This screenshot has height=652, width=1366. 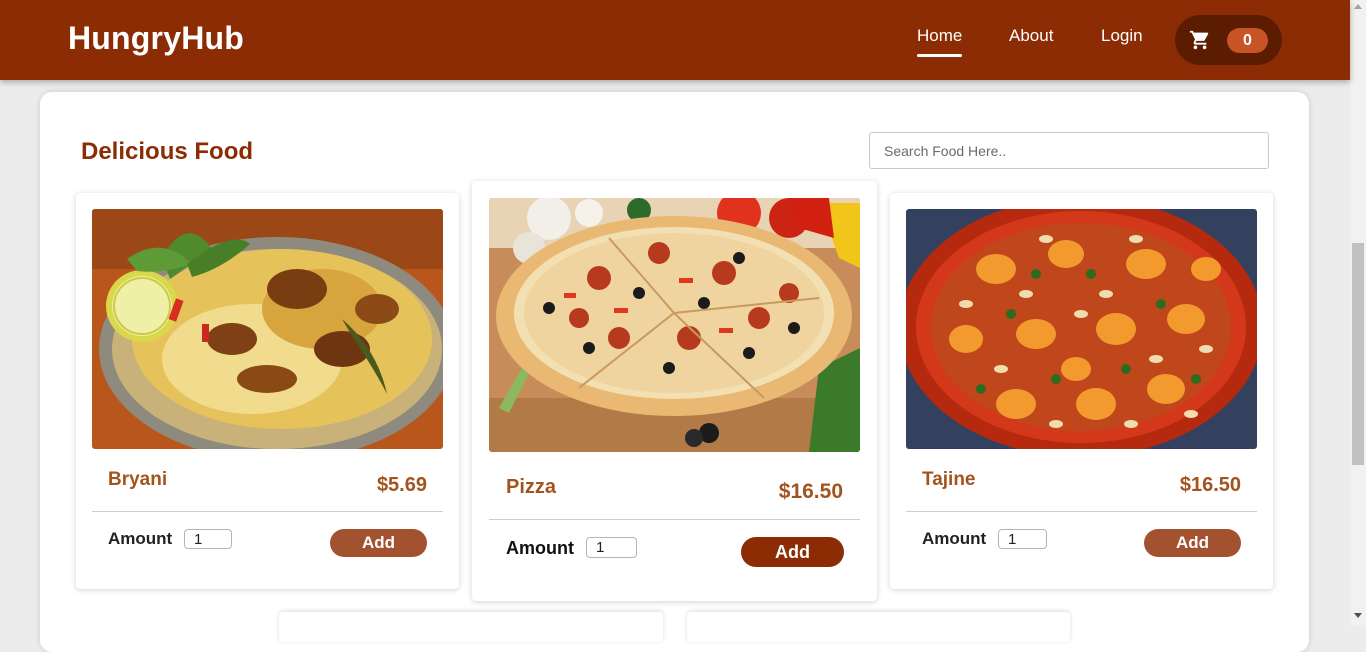 I want to click on shopping-cart-icon, so click(x=1199, y=40).